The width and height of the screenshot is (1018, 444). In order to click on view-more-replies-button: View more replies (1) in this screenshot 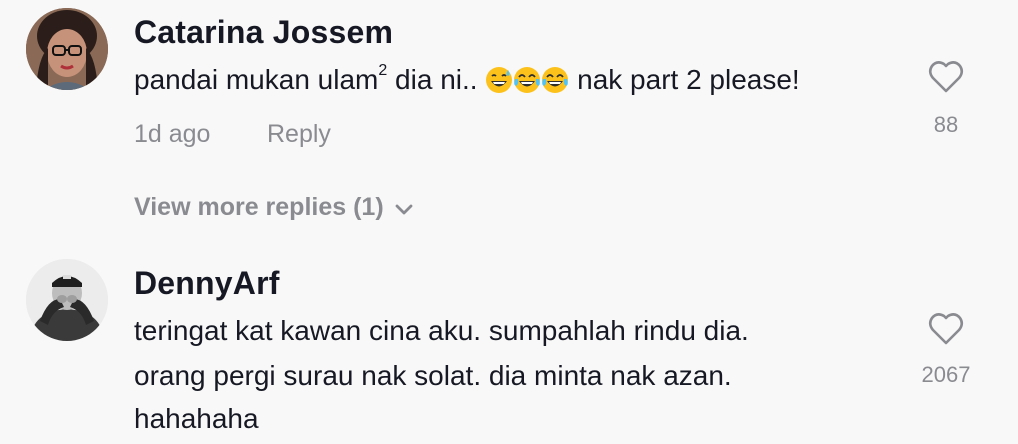, I will do `click(274, 207)`.